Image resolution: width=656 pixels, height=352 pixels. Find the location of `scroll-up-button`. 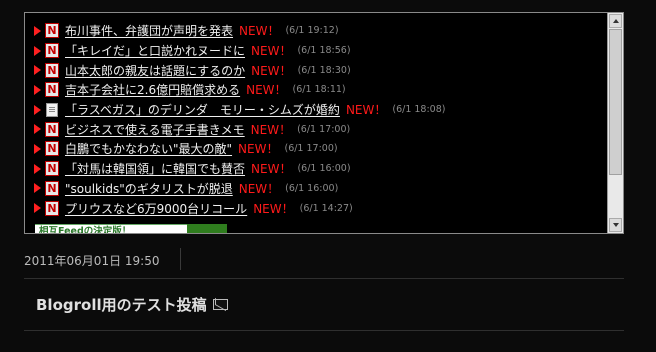

scroll-up-button is located at coordinates (615, 21).